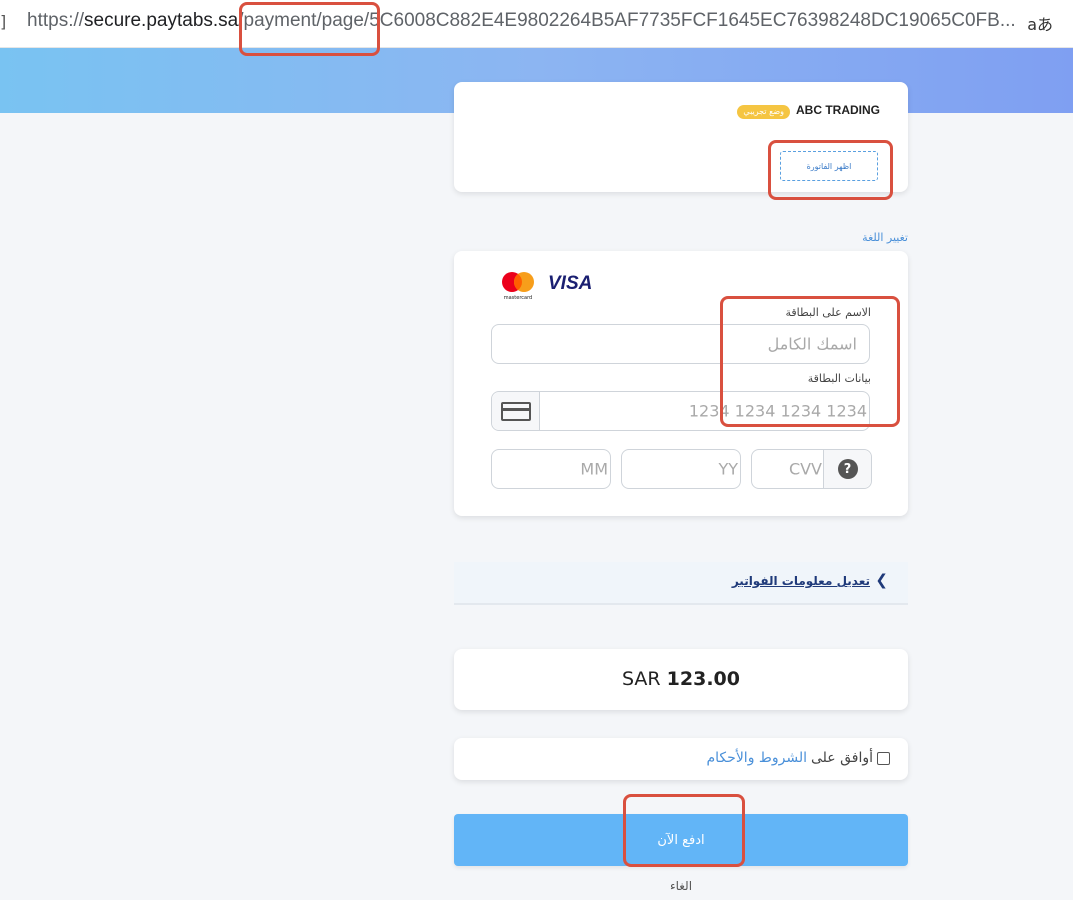  What do you see at coordinates (883, 758) in the screenshot?
I see `terms-checkbox` at bounding box center [883, 758].